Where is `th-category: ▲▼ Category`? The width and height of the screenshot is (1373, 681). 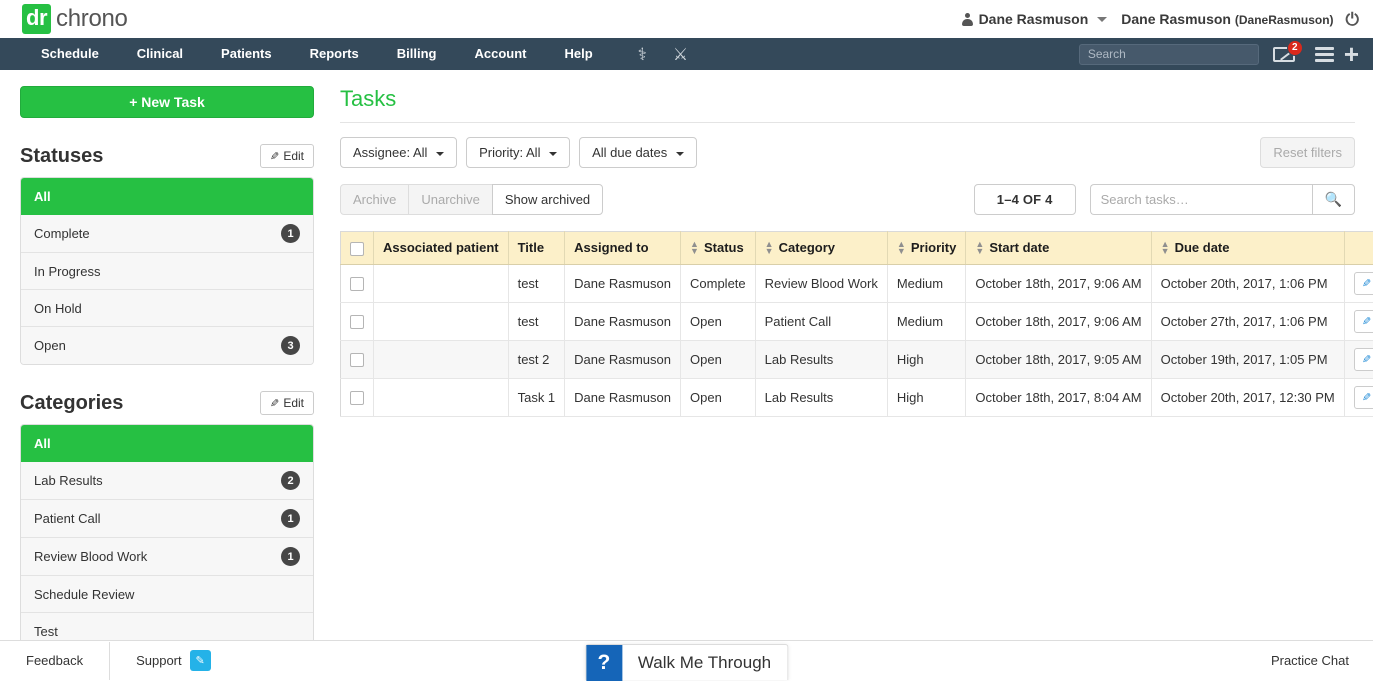
th-category: ▲▼ Category is located at coordinates (821, 248).